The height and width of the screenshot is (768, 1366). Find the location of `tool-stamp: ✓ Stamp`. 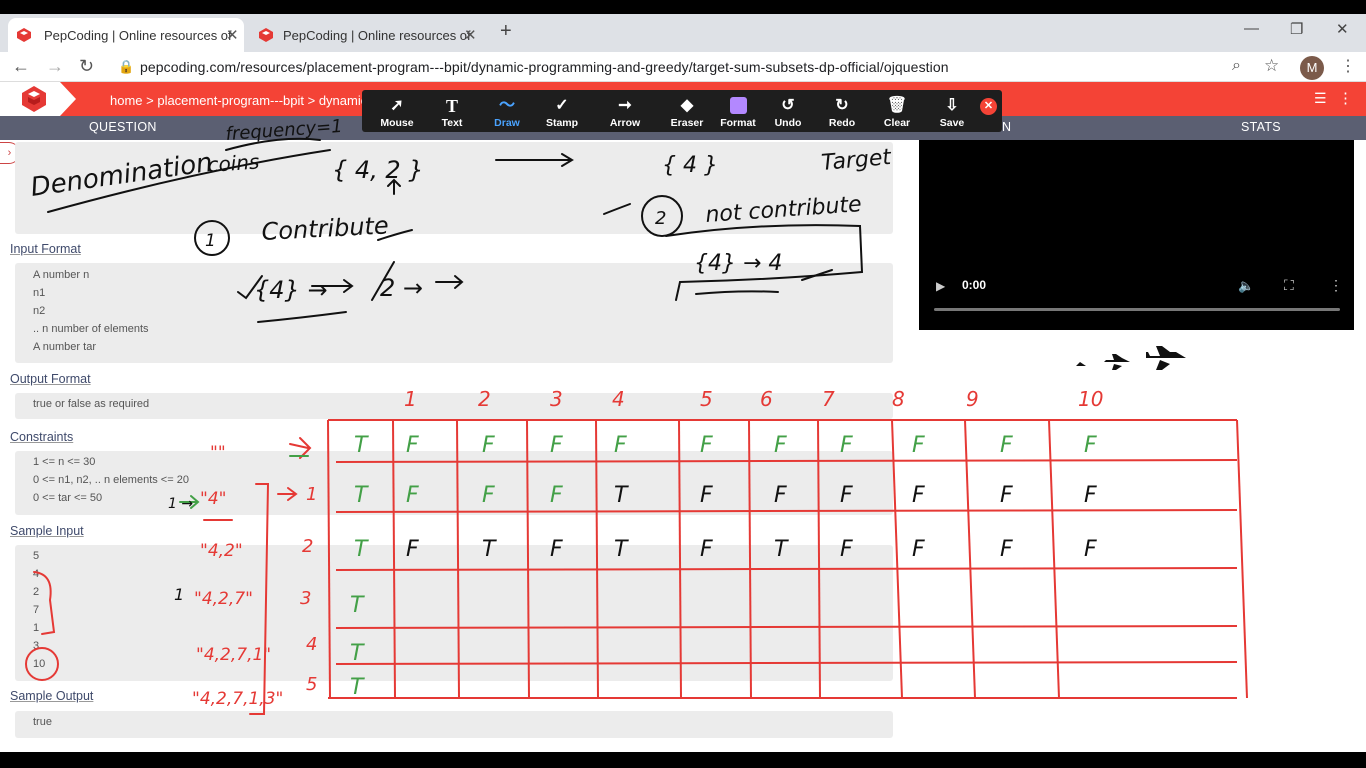

tool-stamp: ✓ Stamp is located at coordinates (562, 112).